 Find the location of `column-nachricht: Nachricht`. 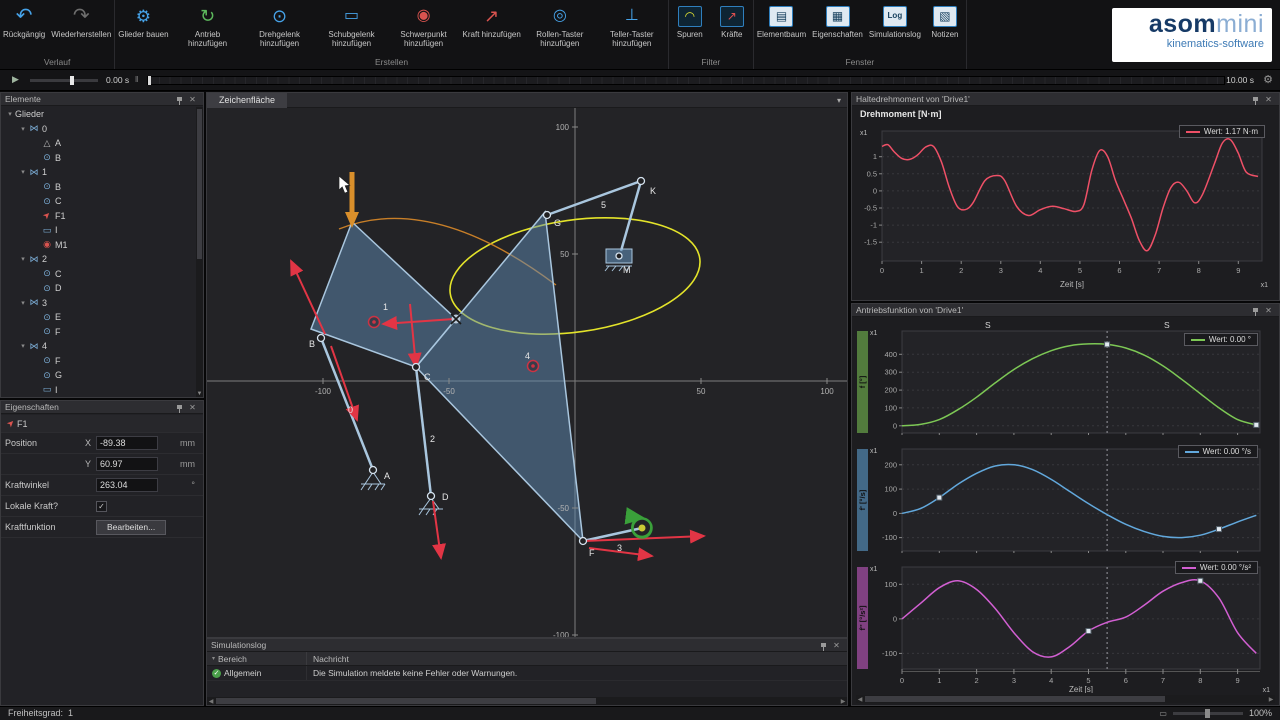

column-nachricht: Nachricht is located at coordinates (328, 659).